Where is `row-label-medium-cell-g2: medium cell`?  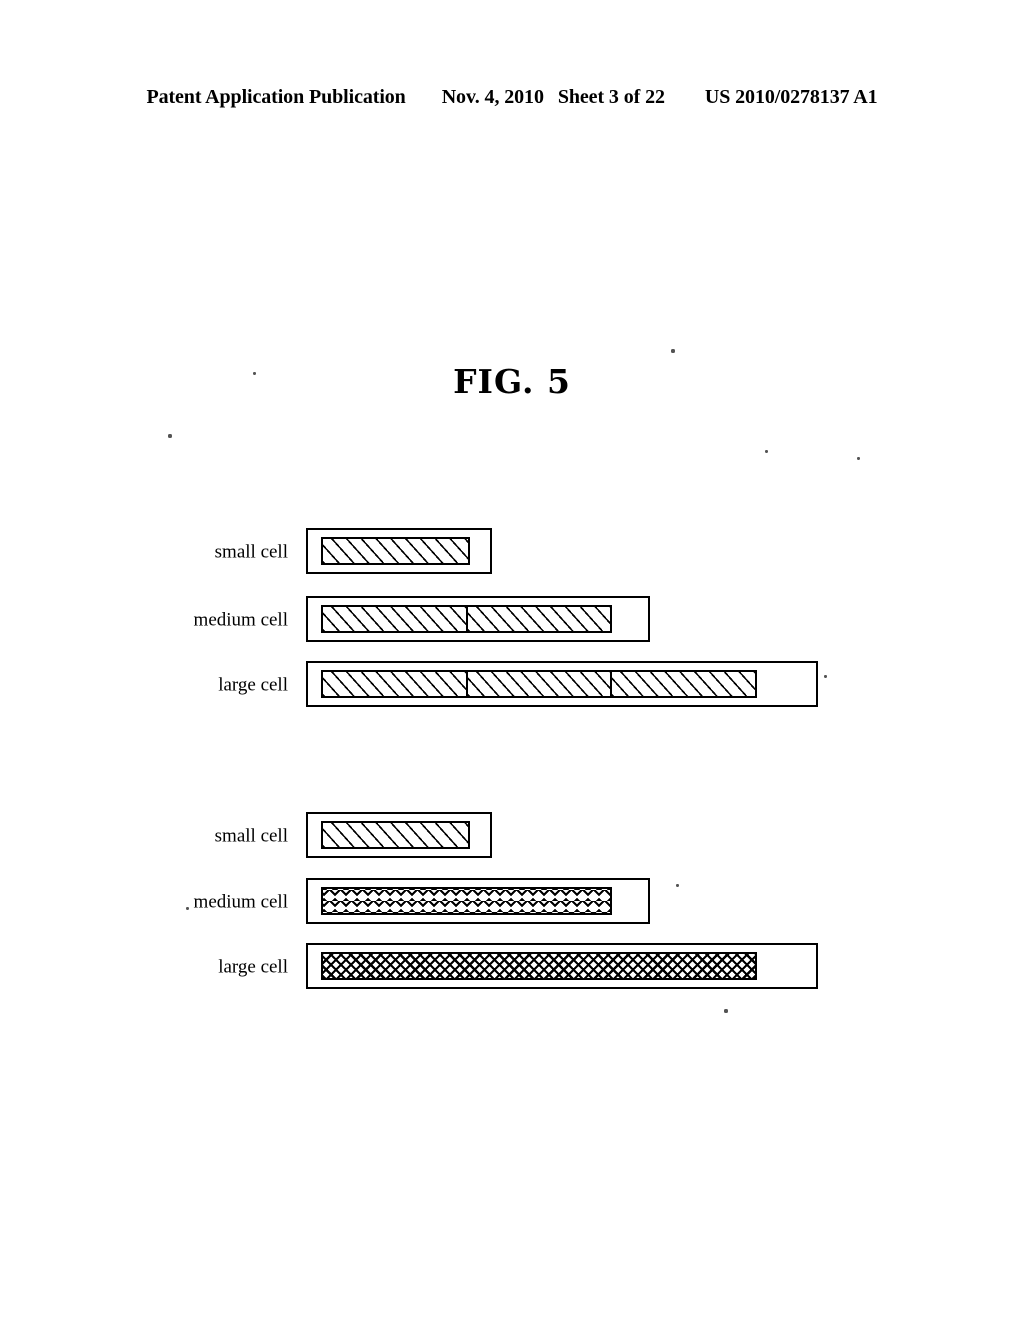
row-label-medium-cell-g2: medium cell is located at coordinates (240, 902).